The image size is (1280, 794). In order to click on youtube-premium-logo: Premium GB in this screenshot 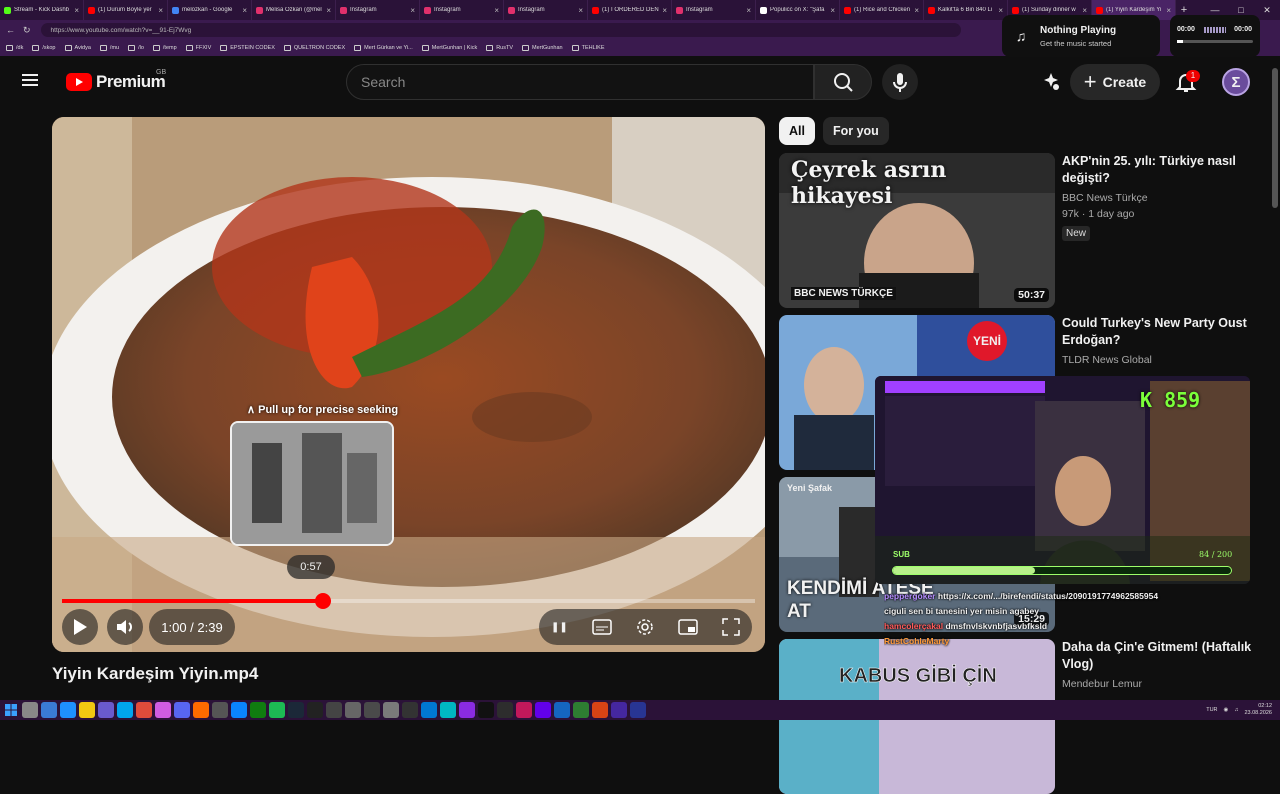, I will do `click(116, 80)`.